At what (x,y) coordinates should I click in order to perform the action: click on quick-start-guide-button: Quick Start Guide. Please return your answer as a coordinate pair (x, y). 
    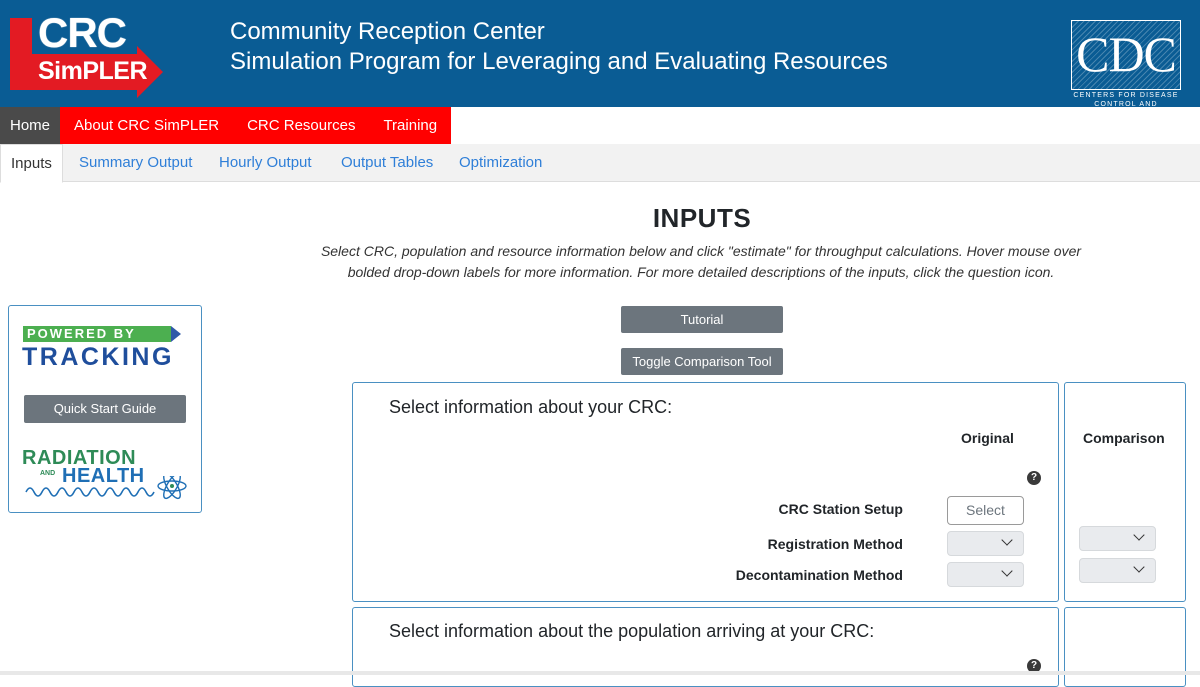
    Looking at the image, I should click on (105, 409).